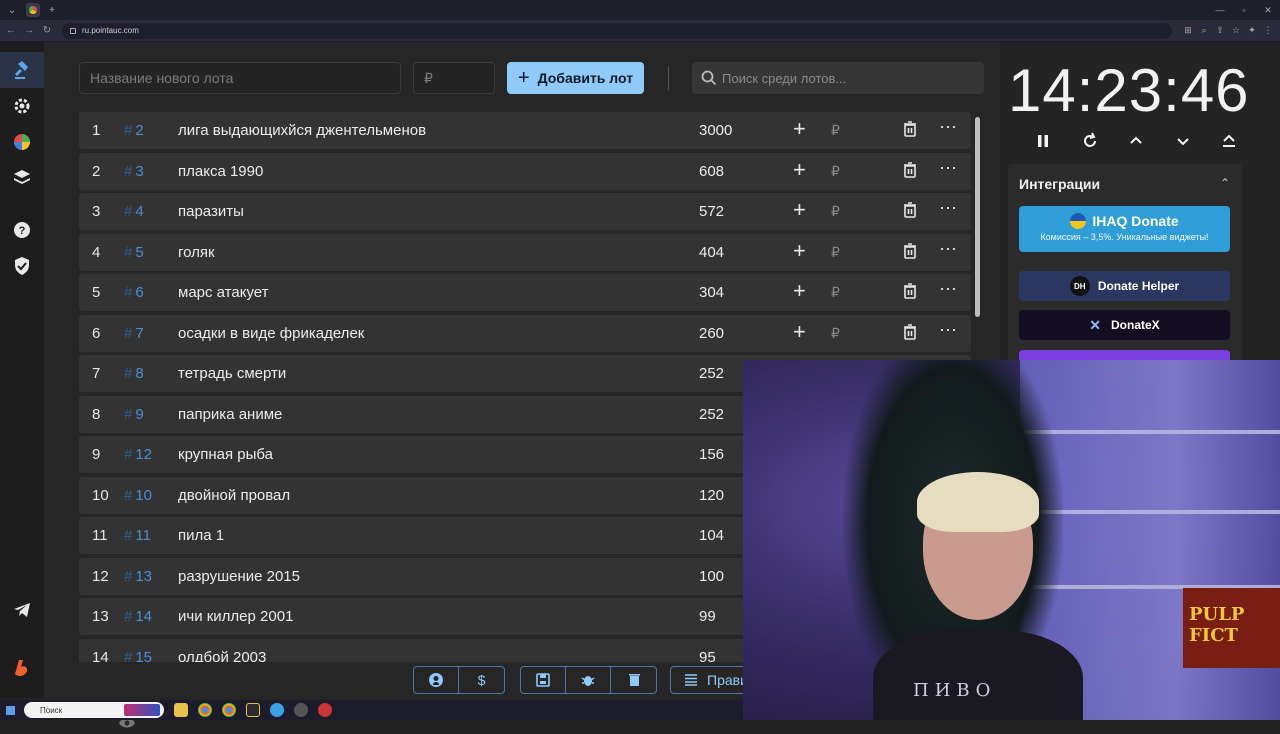 This screenshot has width=1280, height=734. I want to click on tab-list-icon: ⌄, so click(12, 10).